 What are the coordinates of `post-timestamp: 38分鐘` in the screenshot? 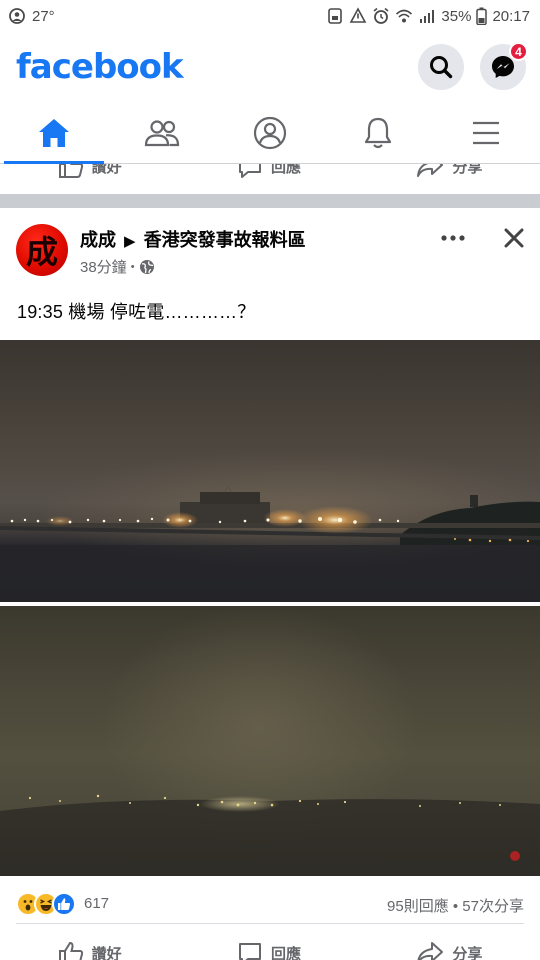 It's located at (103, 266).